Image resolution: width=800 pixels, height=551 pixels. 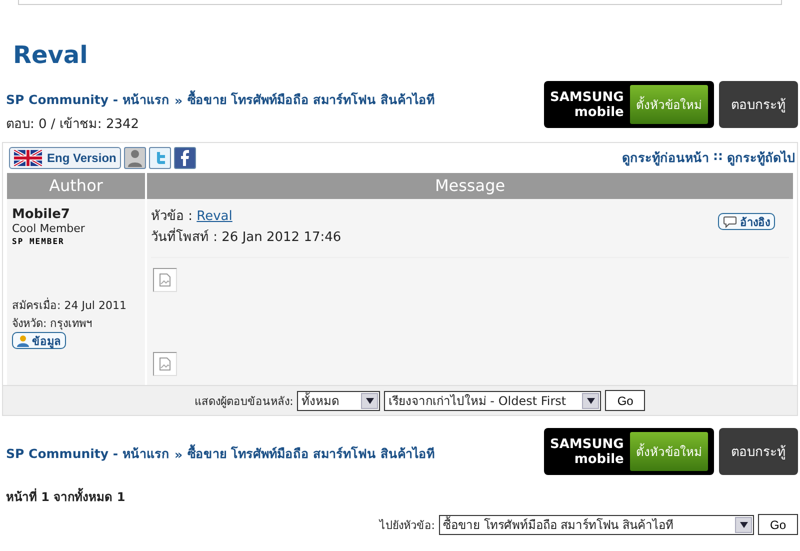 What do you see at coordinates (70, 305) in the screenshot?
I see `join-date: สมัครเมื่อ: 24 Jul 2011` at bounding box center [70, 305].